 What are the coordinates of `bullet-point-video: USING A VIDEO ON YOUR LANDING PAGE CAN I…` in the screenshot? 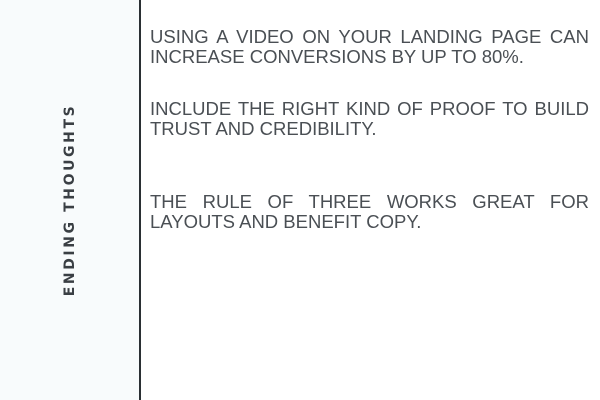 It's located at (369, 46).